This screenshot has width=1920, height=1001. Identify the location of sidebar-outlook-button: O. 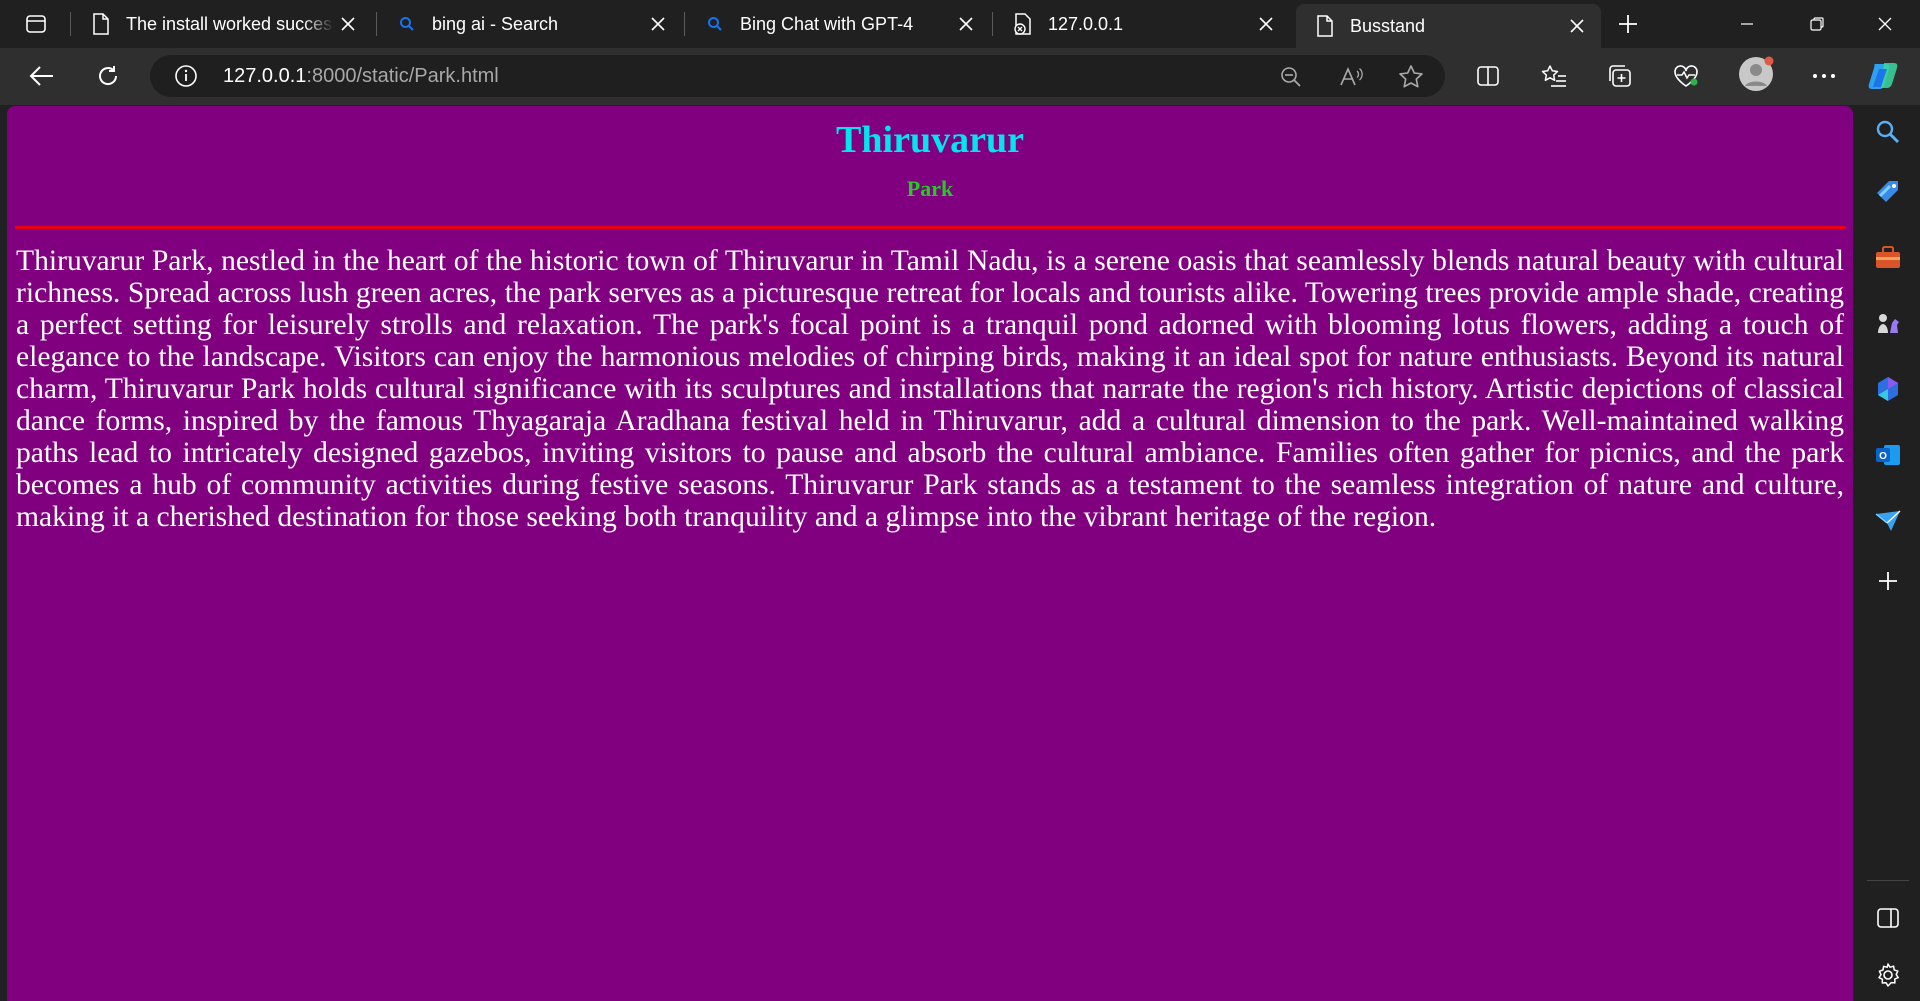
(1888, 455).